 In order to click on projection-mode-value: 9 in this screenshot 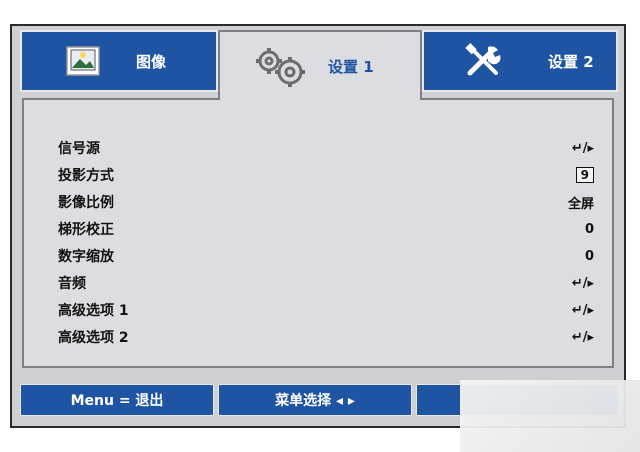, I will do `click(584, 175)`.